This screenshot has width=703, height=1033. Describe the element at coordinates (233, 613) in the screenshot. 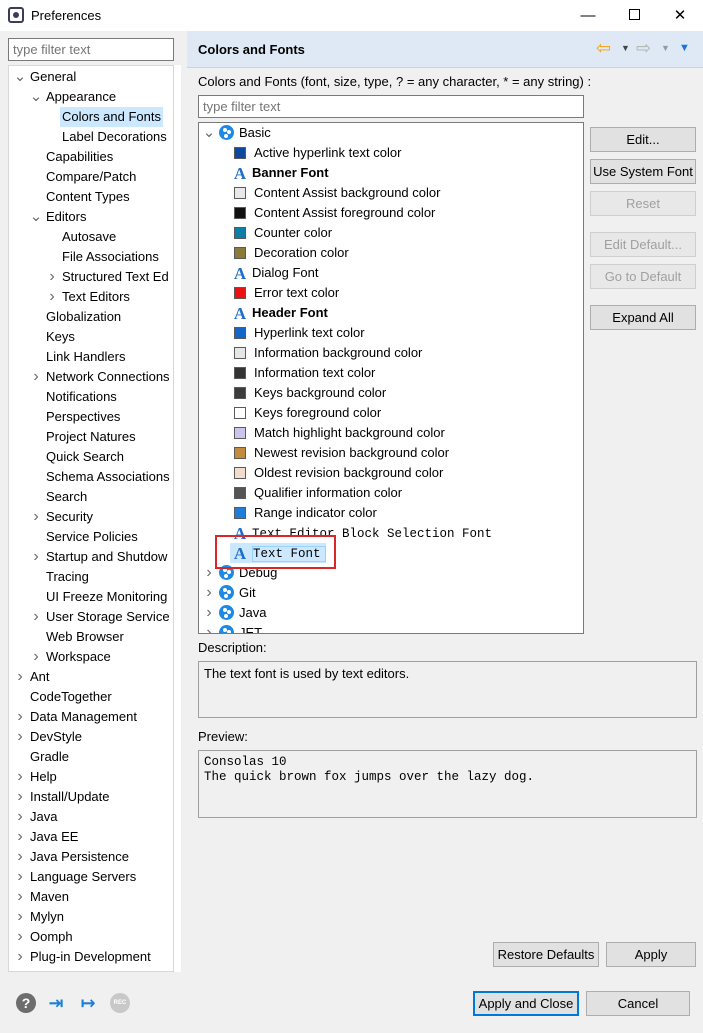

I see `color-category-row: Java` at that location.